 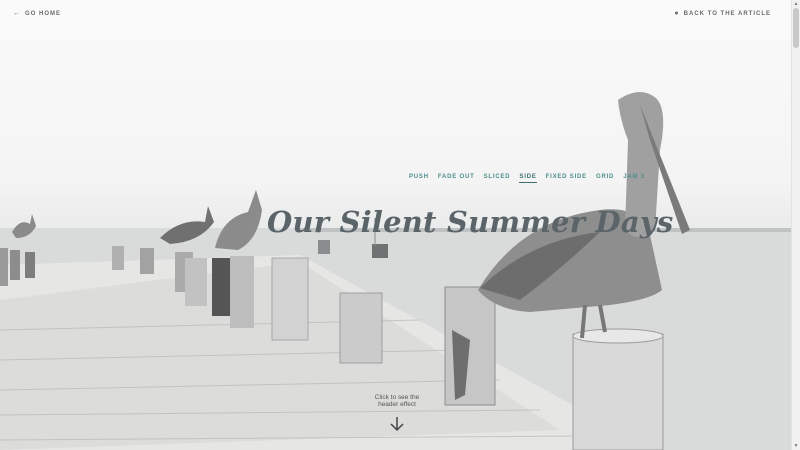 What do you see at coordinates (43, 13) in the screenshot?
I see `go-home-label: GO HOME` at bounding box center [43, 13].